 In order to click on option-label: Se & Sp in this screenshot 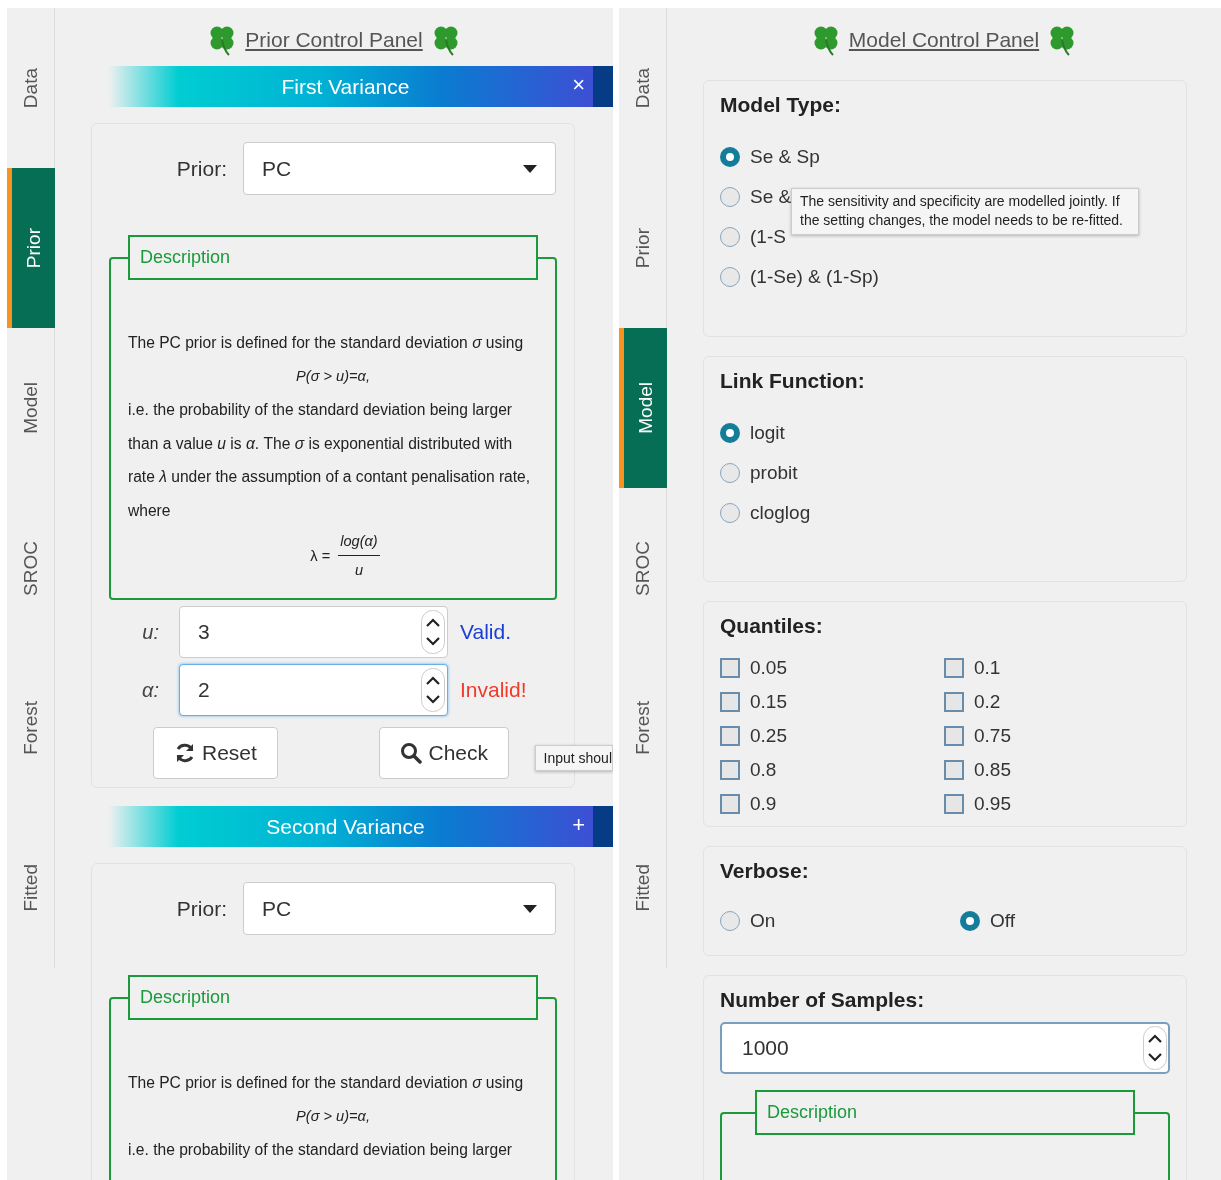, I will do `click(785, 157)`.